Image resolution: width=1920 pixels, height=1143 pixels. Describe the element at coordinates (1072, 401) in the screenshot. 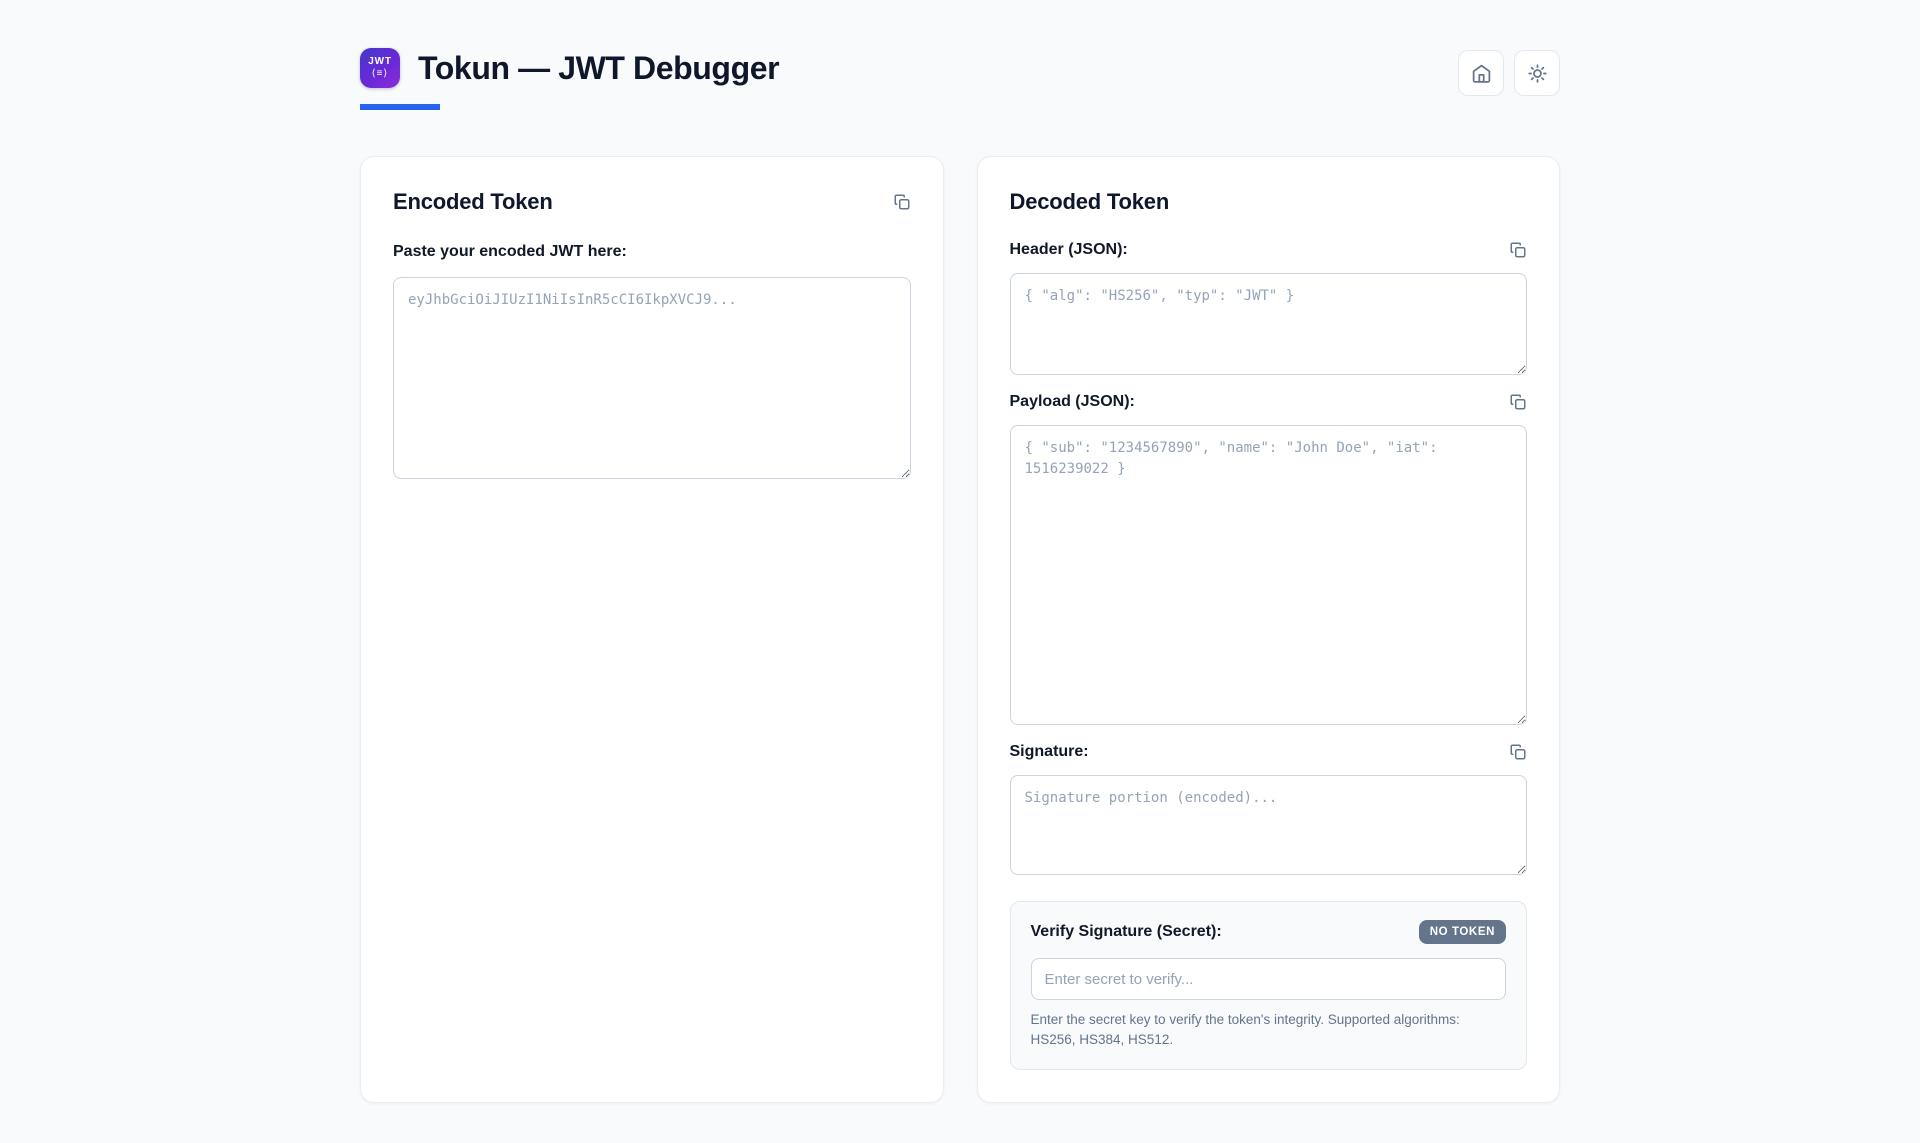

I see `payload-json-label: Payload (JSON):` at that location.